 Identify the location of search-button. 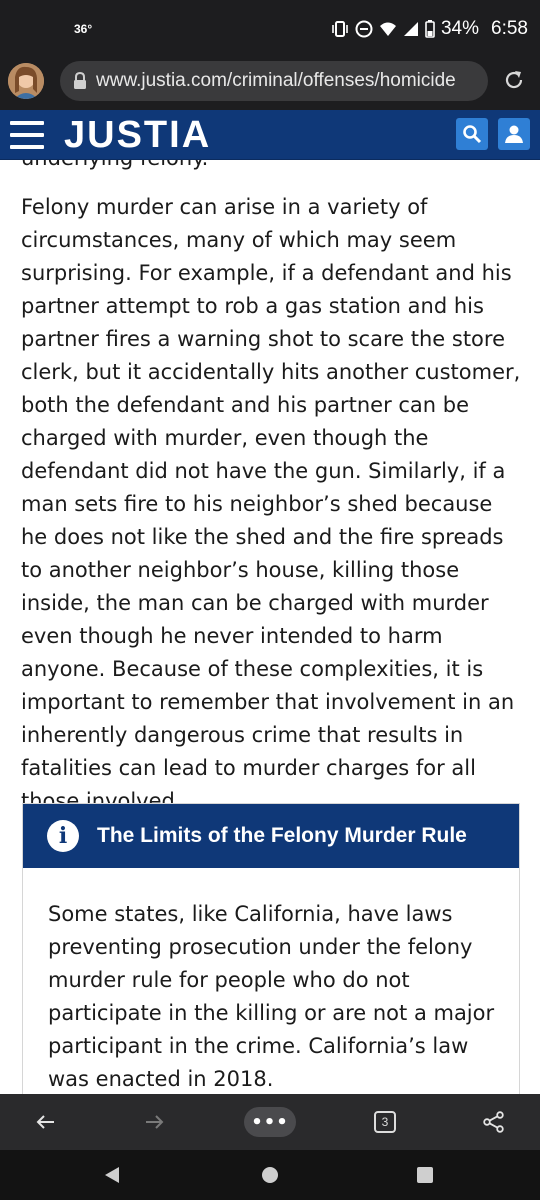
(472, 134).